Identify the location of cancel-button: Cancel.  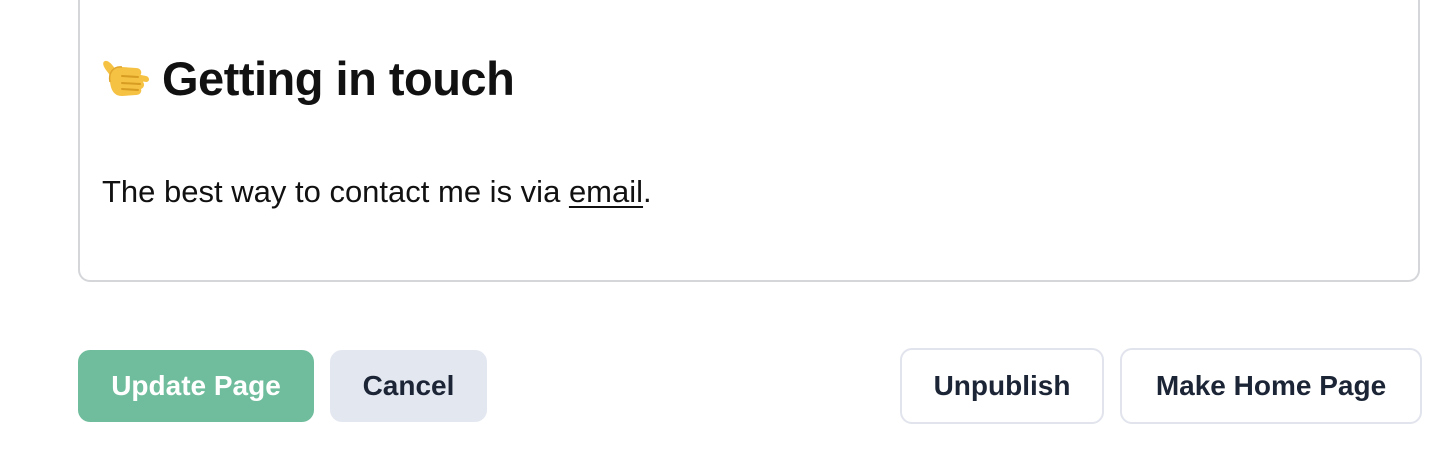
(408, 386).